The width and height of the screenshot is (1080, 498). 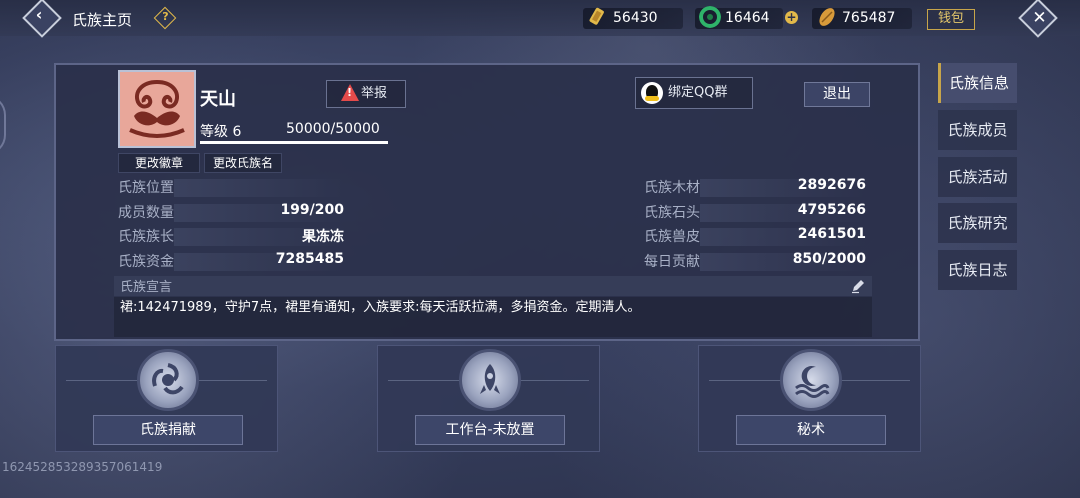 What do you see at coordinates (977, 130) in the screenshot?
I see `tab-clan-members: 氏族成员` at bounding box center [977, 130].